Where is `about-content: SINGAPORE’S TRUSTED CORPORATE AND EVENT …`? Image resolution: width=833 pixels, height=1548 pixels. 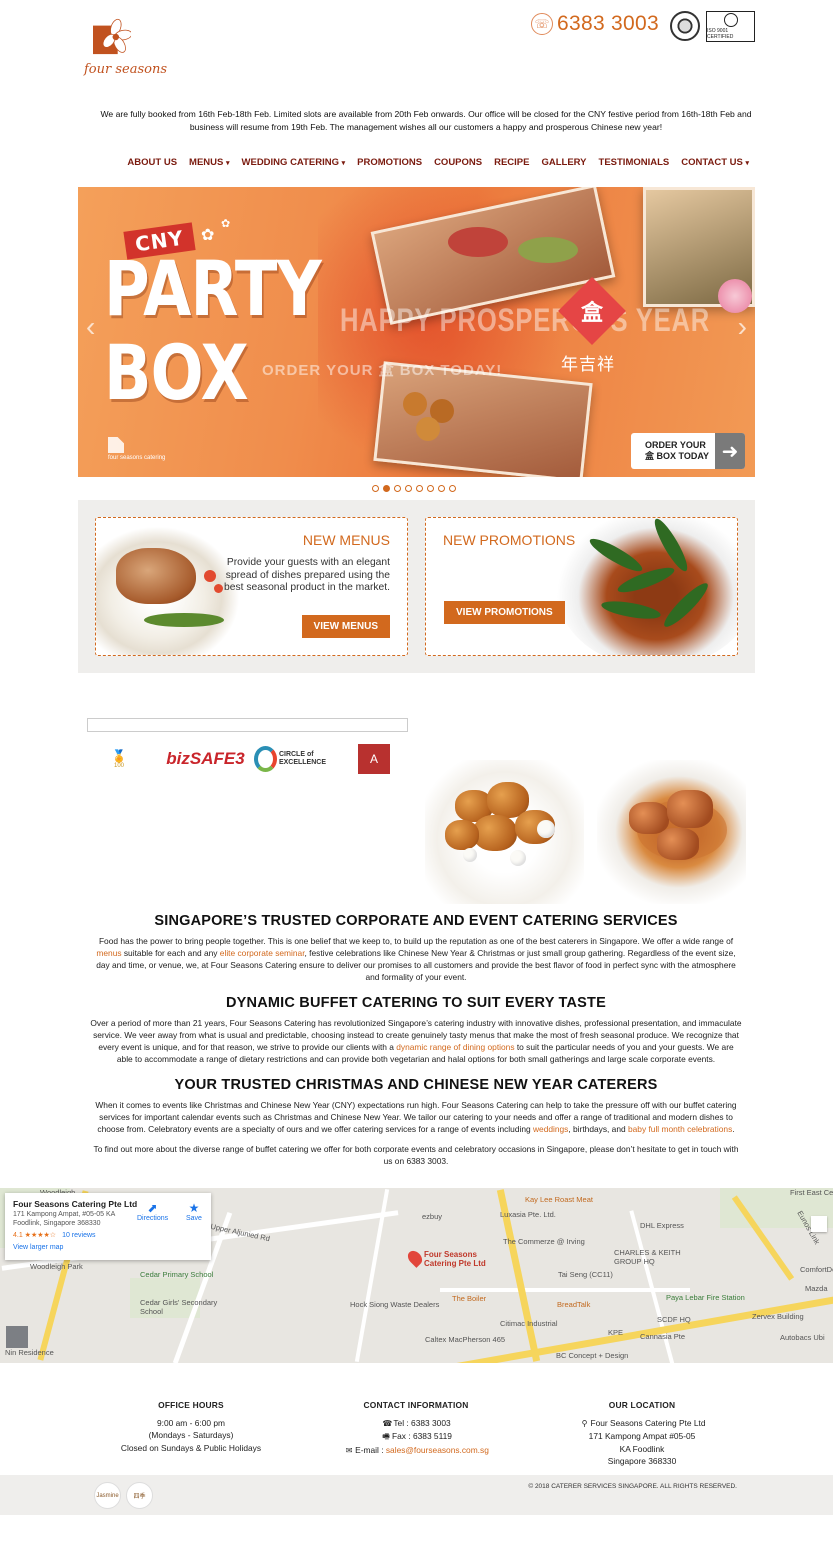 about-content: SINGAPORE’S TRUSTED CORPORATE AND EVENT … is located at coordinates (416, 1044).